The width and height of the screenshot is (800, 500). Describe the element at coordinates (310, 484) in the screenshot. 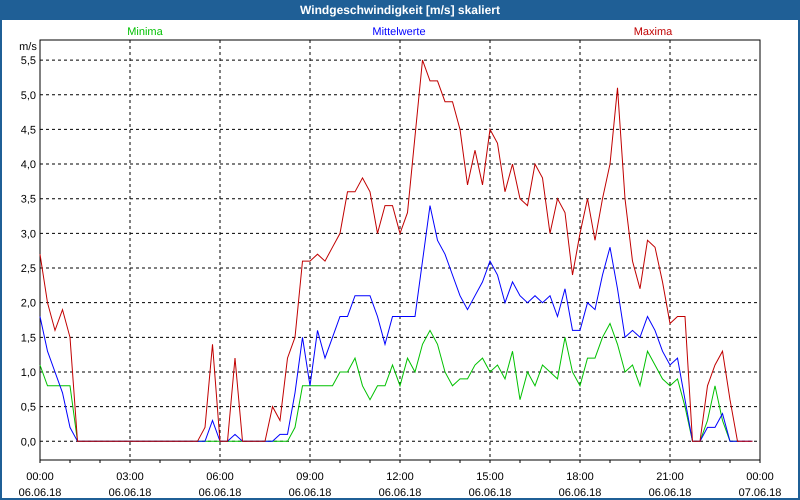

I see `axis-tick-label: 09:00 06.06.18` at that location.